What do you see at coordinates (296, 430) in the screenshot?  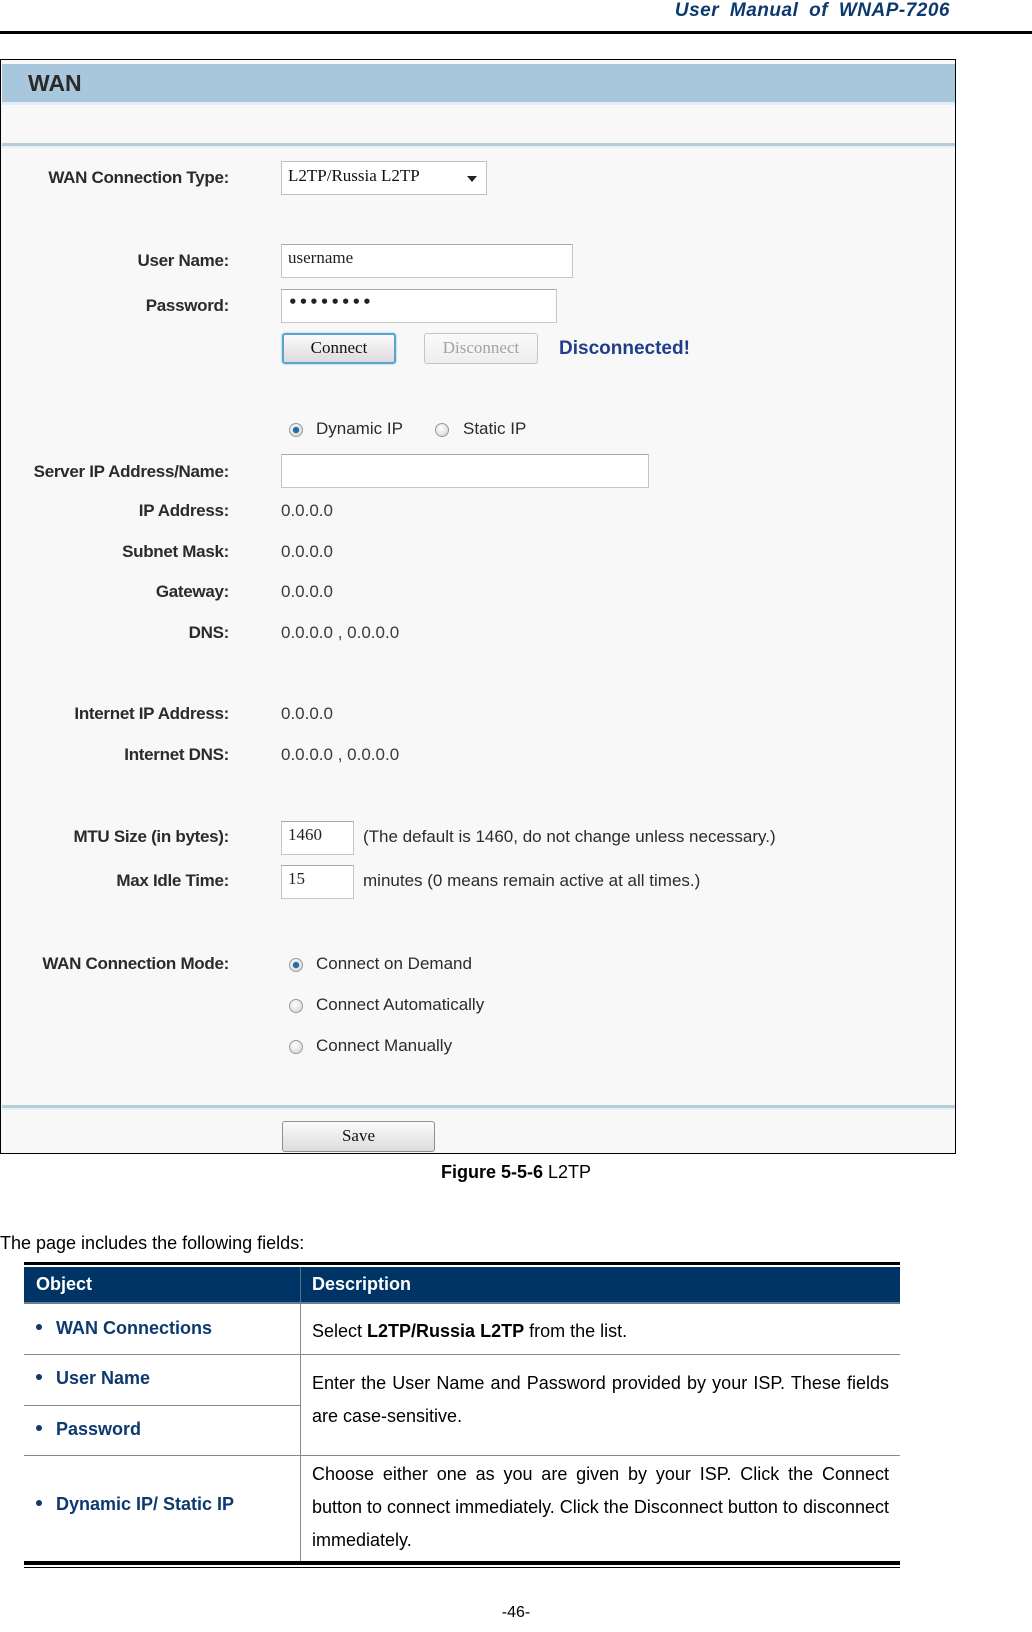 I see `dynamic-ip-radio` at bounding box center [296, 430].